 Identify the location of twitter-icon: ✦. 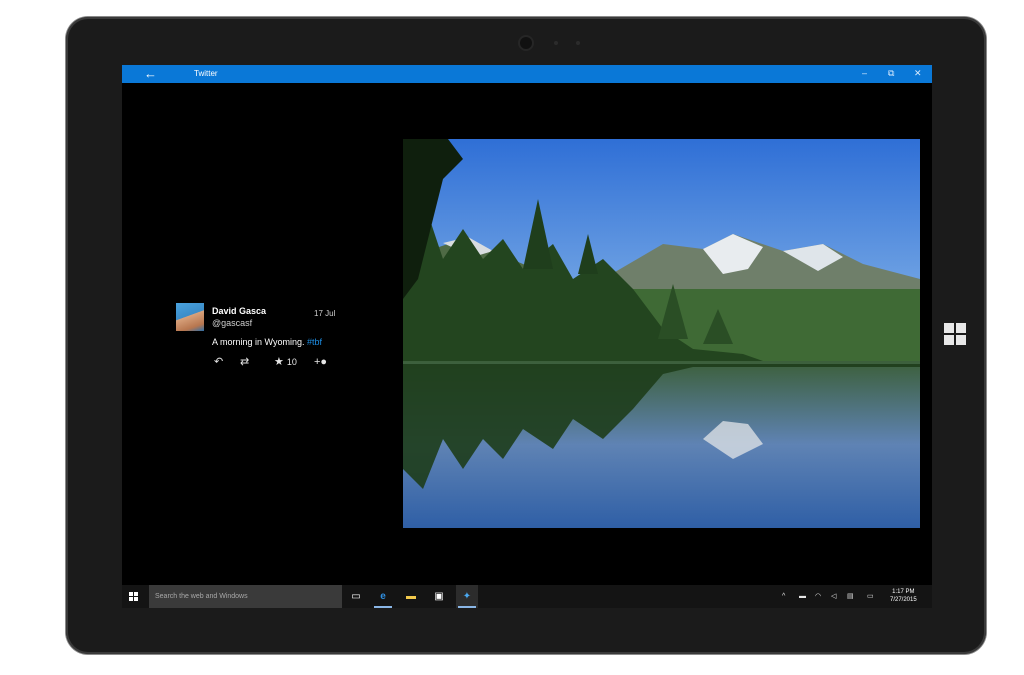
(467, 596).